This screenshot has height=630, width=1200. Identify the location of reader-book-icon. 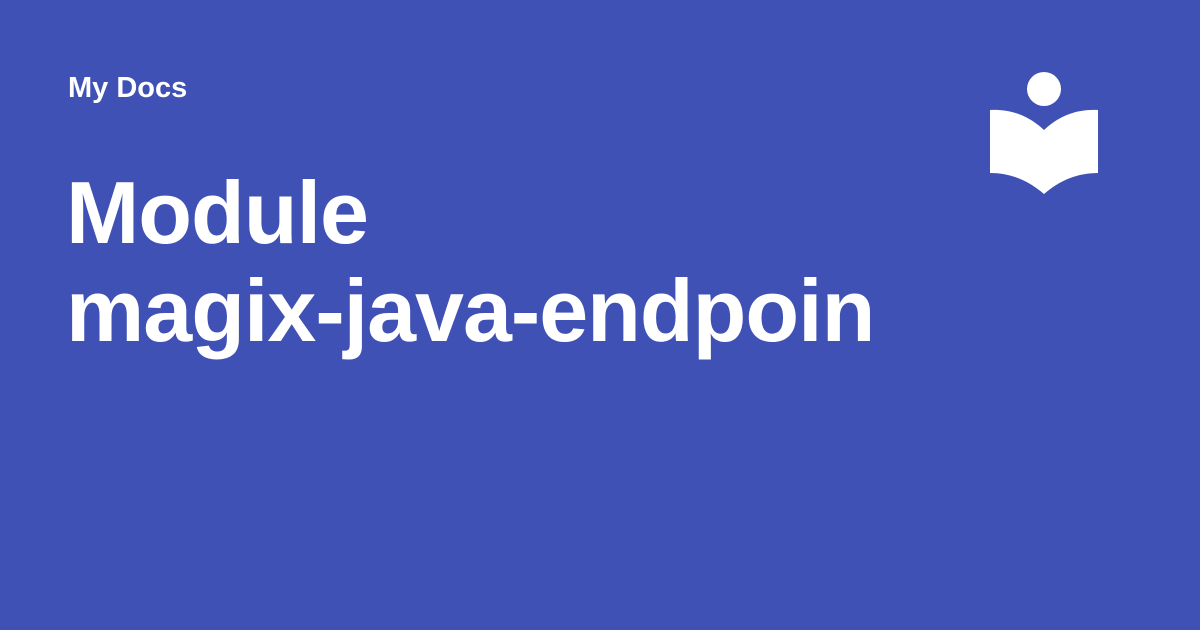
(1044, 134).